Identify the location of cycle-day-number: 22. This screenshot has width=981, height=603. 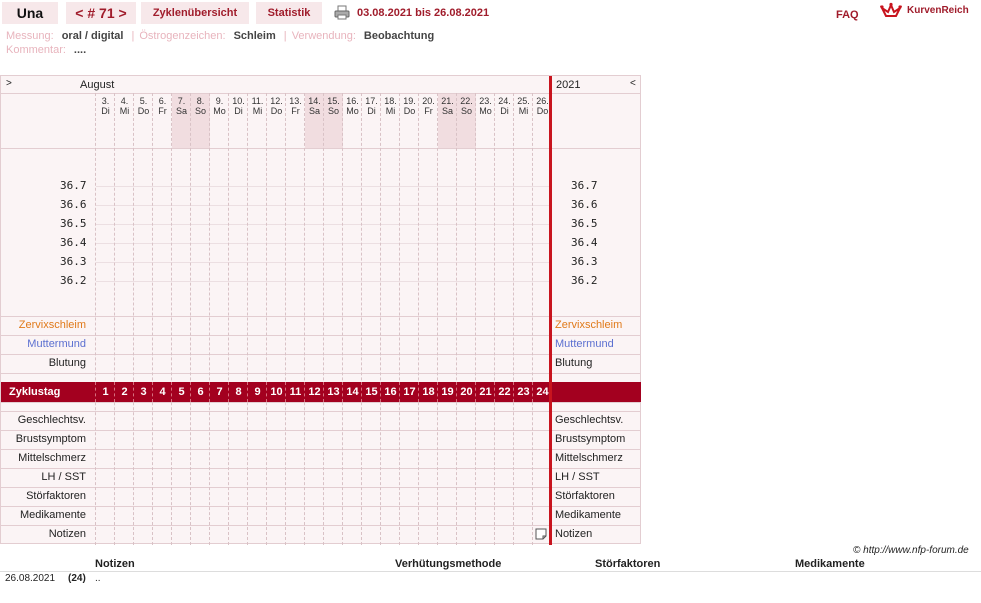
(504, 392).